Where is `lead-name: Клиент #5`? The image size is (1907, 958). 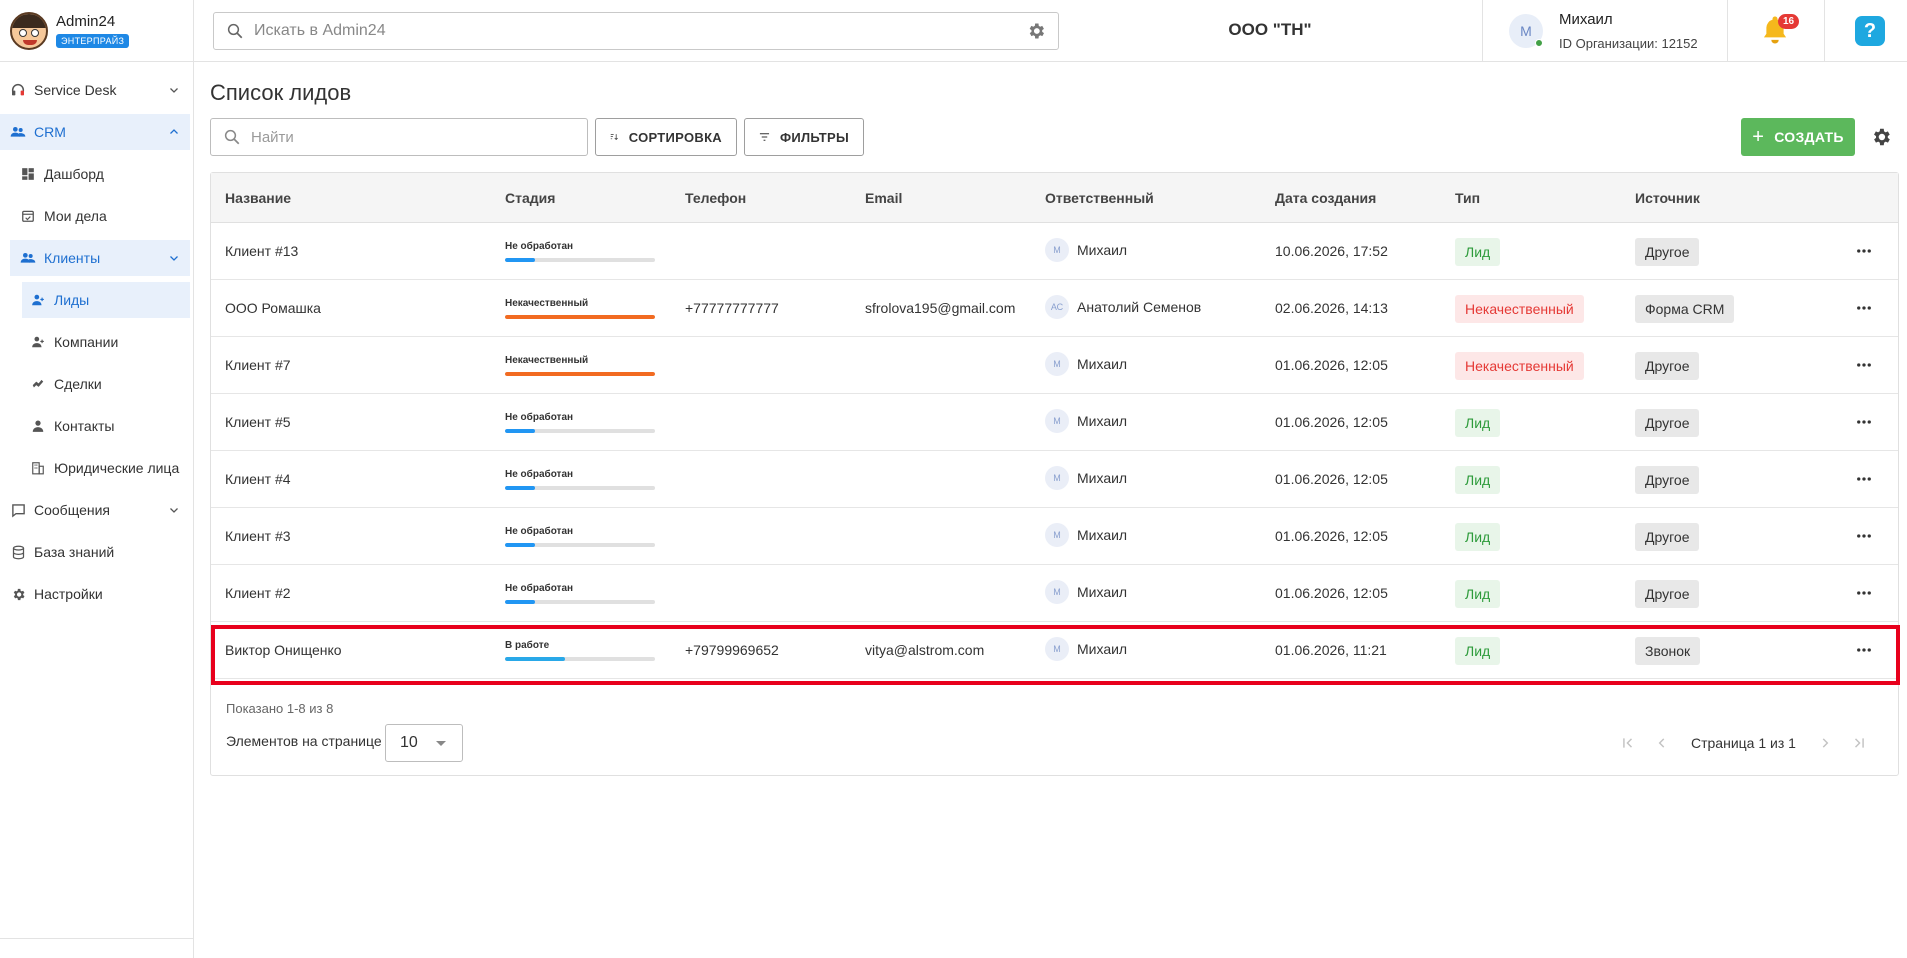
lead-name: Клиент #5 is located at coordinates (258, 422).